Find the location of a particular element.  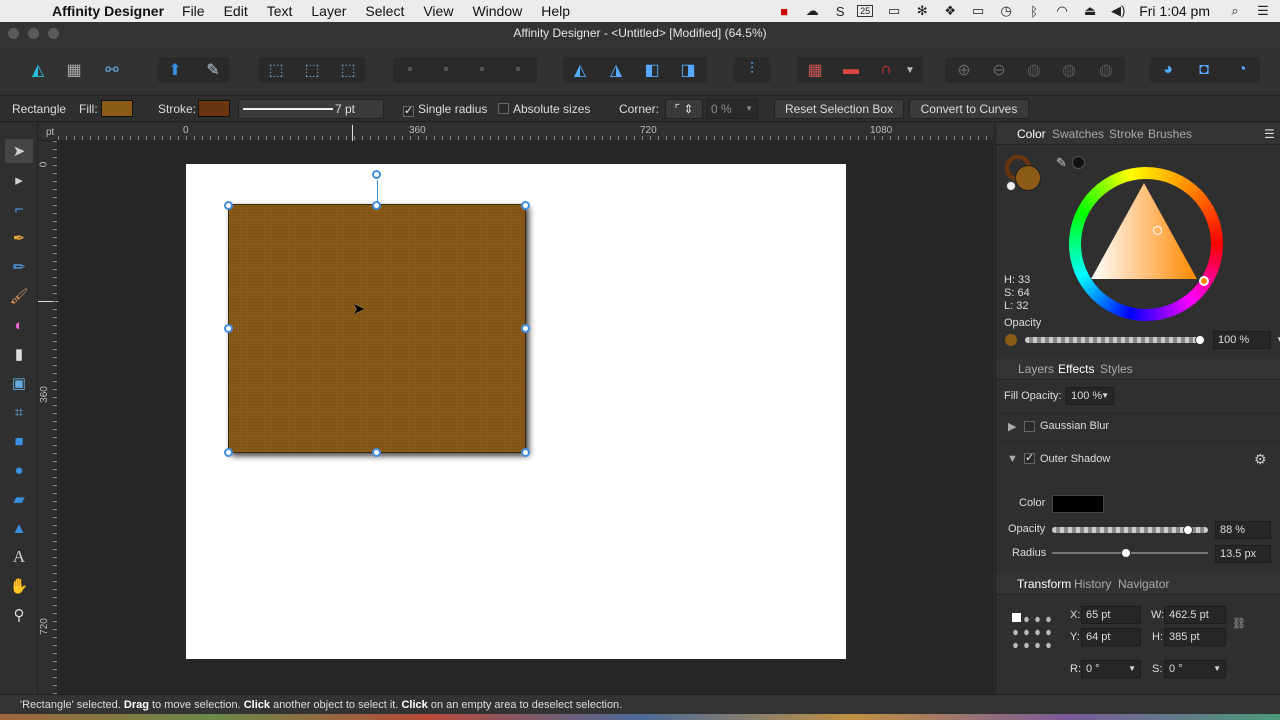

convert-to-curves-button: Convert to Curves is located at coordinates (969, 109).